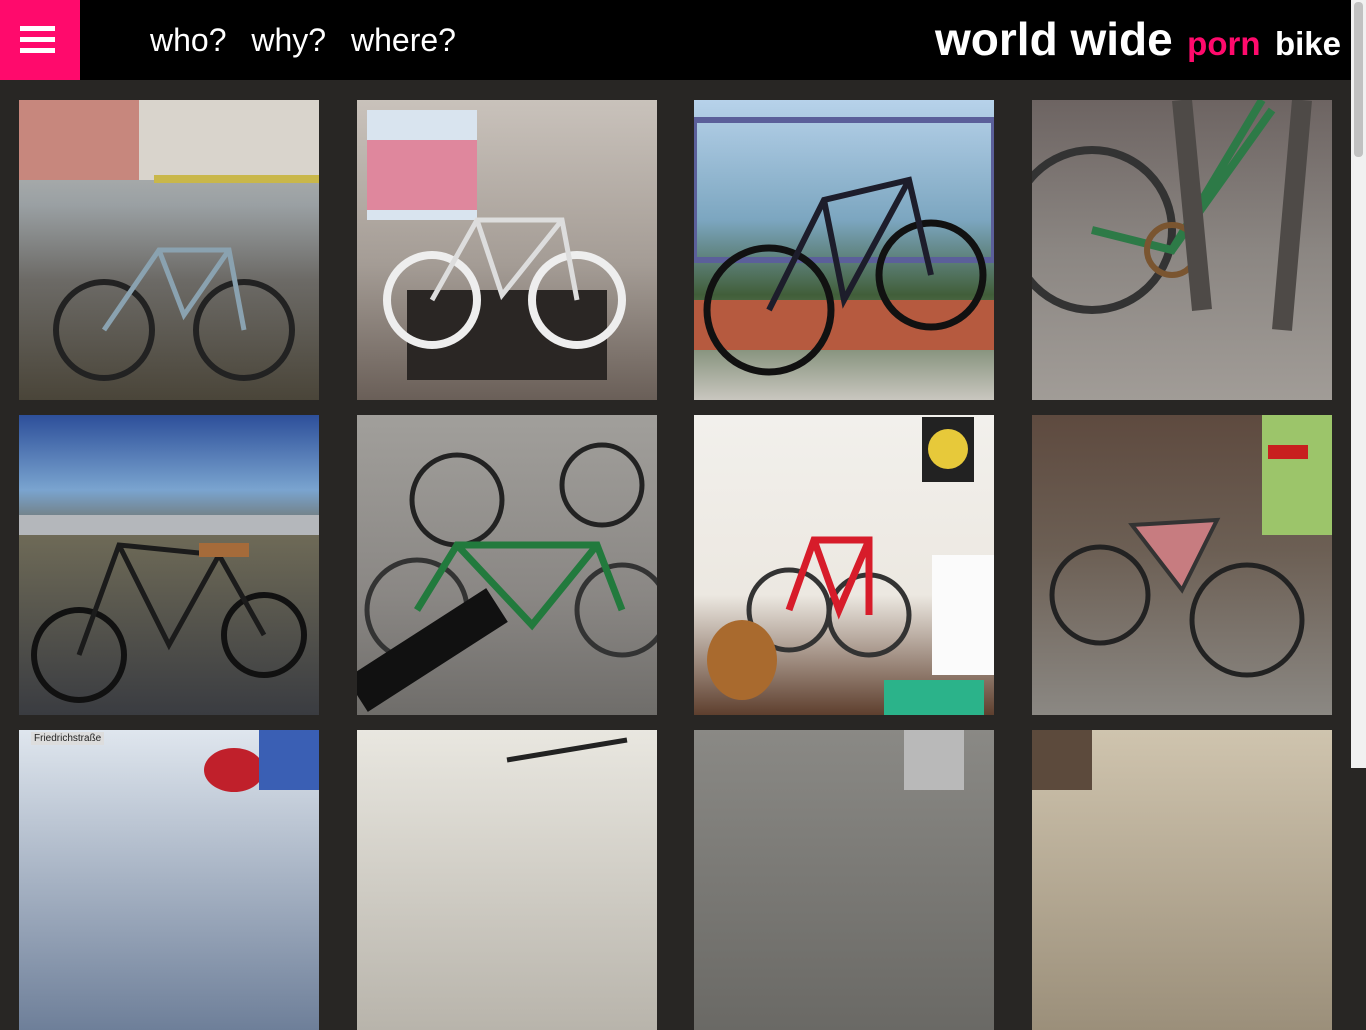 This screenshot has height=1030, width=1366. I want to click on nav-who-link: who?, so click(188, 40).